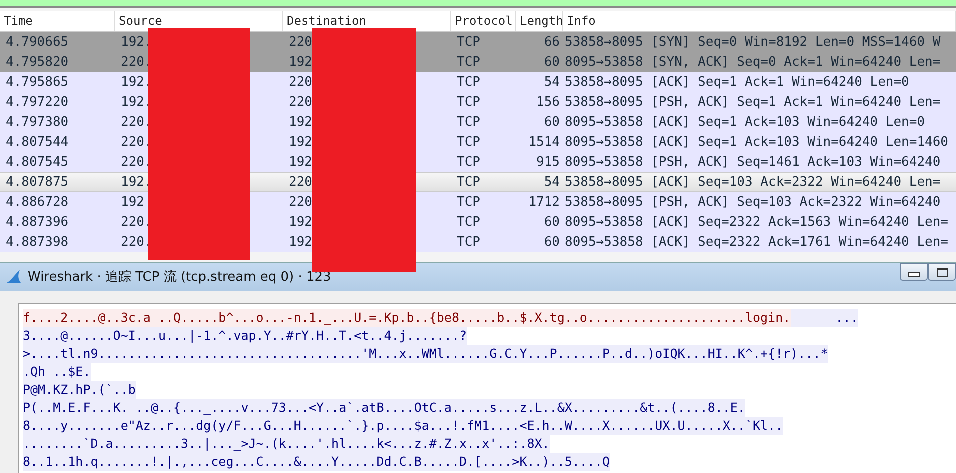 Image resolution: width=956 pixels, height=473 pixels. Describe the element at coordinates (552, 42) in the screenshot. I see `length-cell-text: 66` at that location.